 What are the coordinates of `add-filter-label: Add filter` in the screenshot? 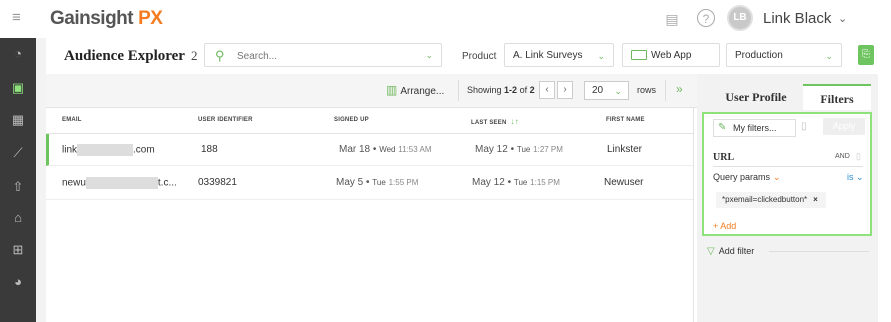 It's located at (736, 251).